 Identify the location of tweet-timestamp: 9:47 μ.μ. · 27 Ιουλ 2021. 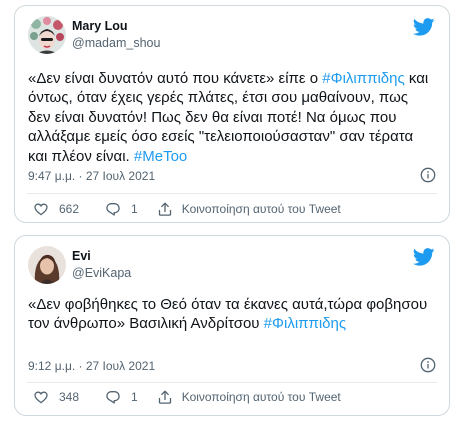
(91, 176).